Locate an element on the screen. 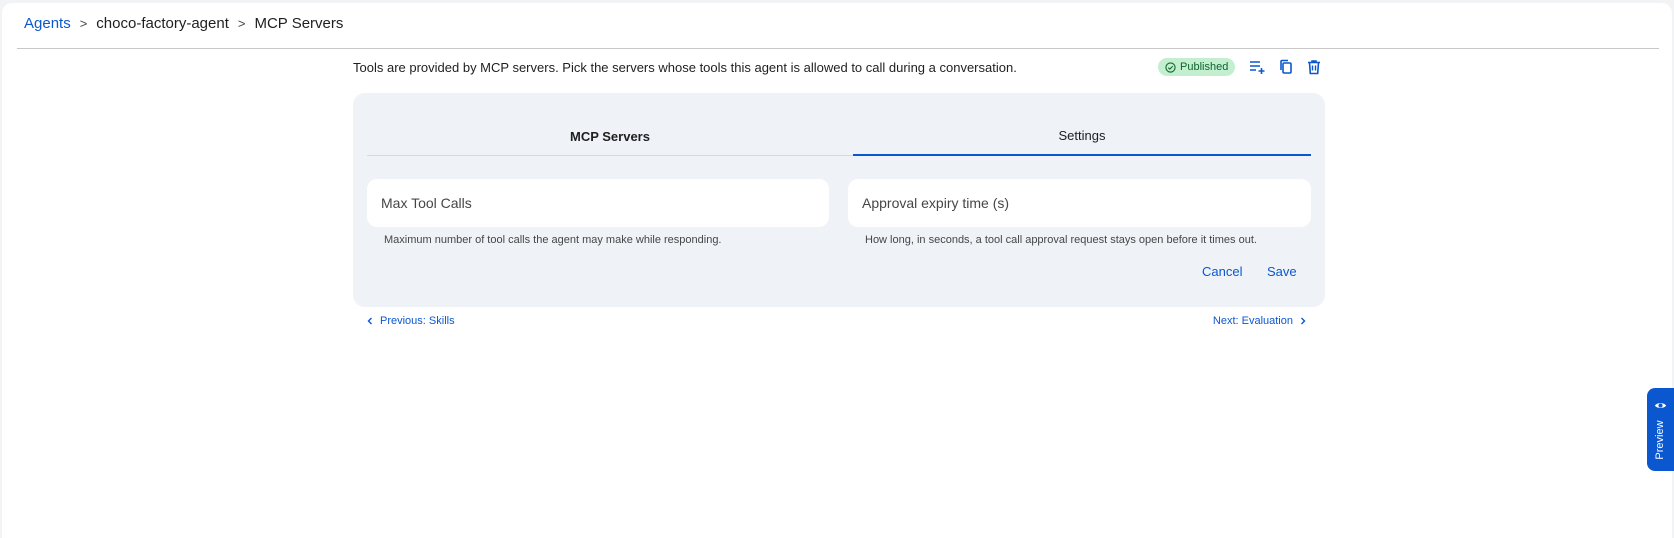  tab-bar: MCP Servers Settings is located at coordinates (839, 136).